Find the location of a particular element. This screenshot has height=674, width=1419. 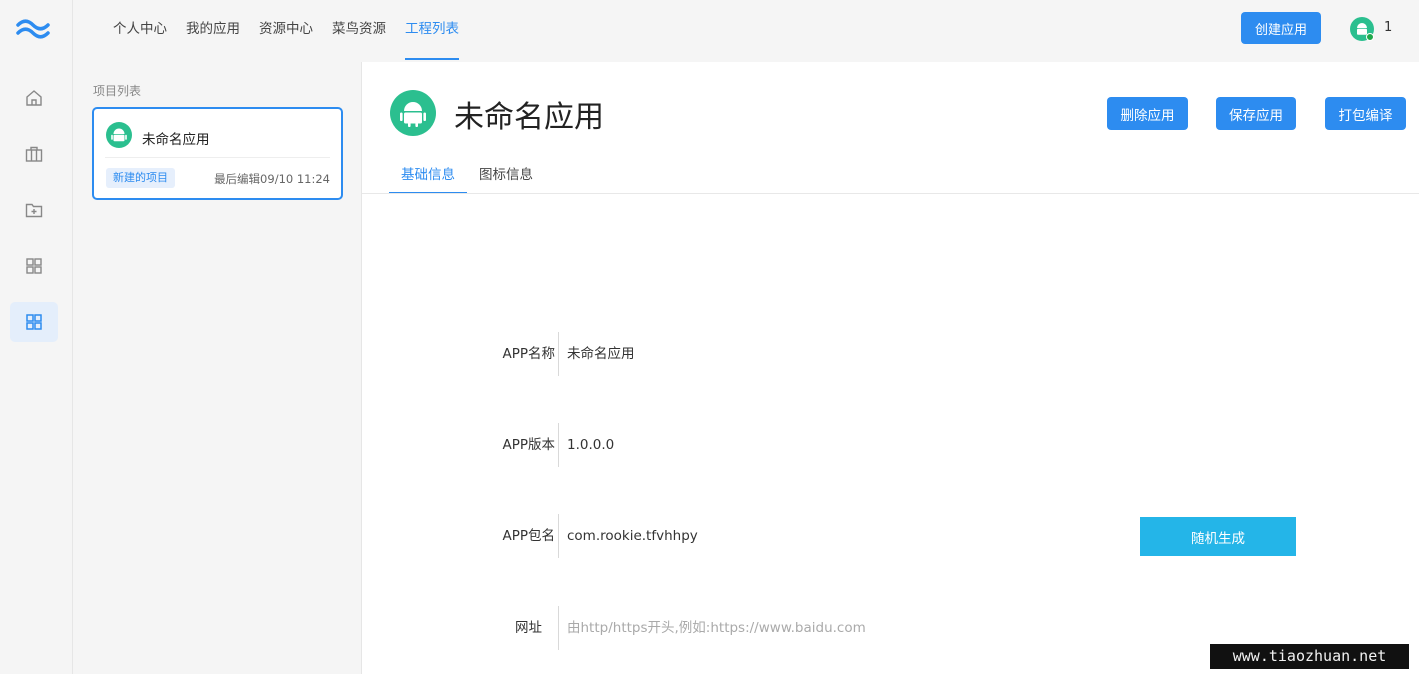

rail-home-button is located at coordinates (34, 98).